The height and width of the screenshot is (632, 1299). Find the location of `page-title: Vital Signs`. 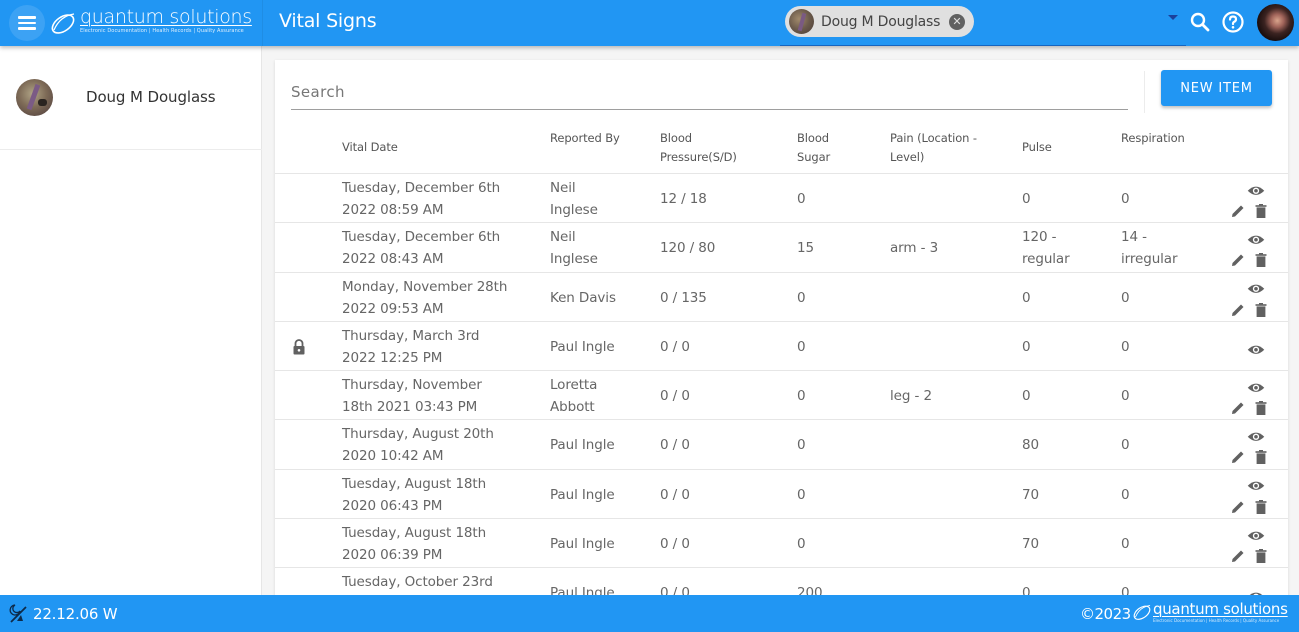

page-title: Vital Signs is located at coordinates (328, 21).